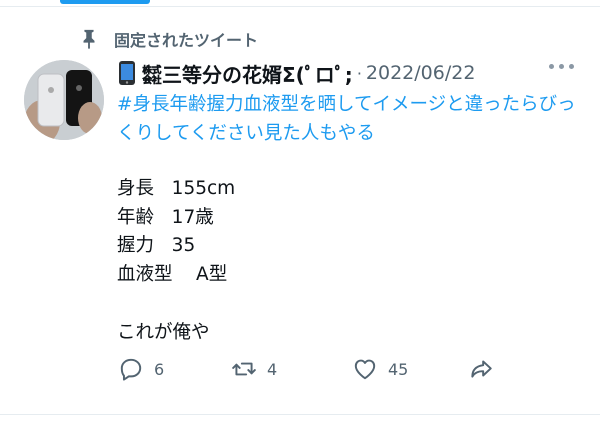 The height and width of the screenshot is (427, 600). Describe the element at coordinates (272, 369) in the screenshot. I see `retweet-count: 4` at that location.